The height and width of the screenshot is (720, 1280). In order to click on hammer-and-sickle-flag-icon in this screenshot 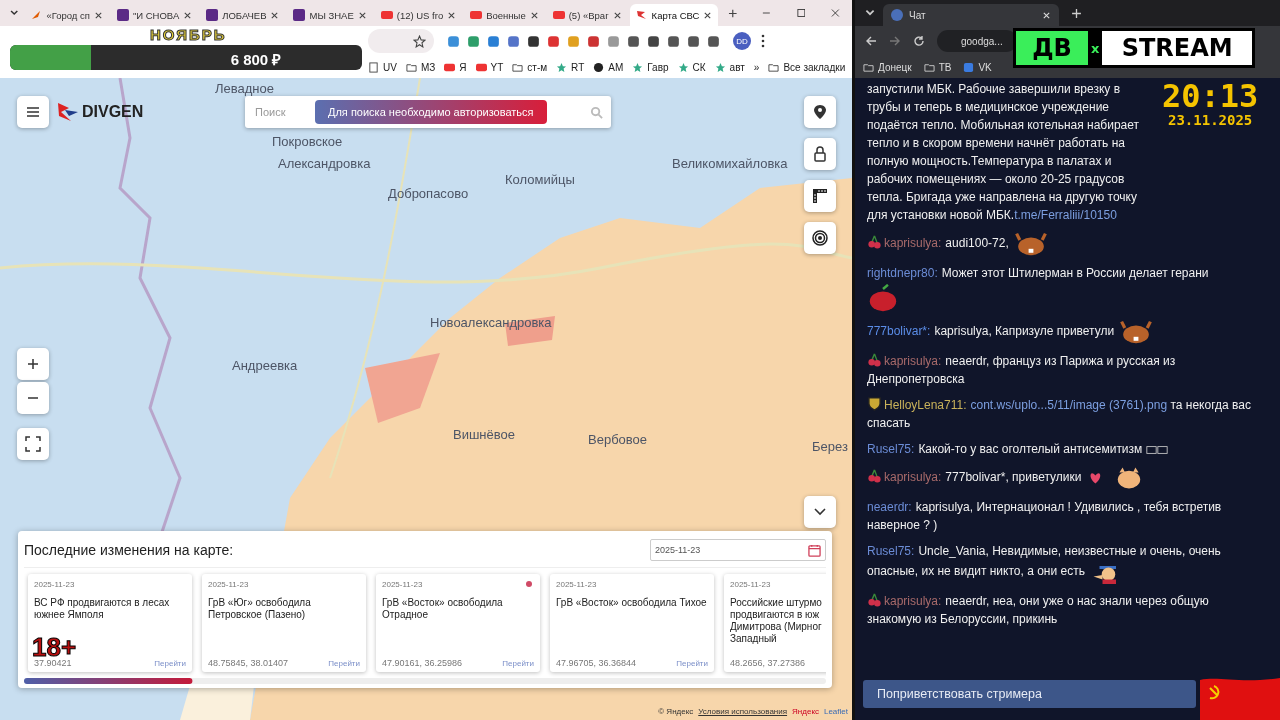, I will do `click(1240, 698)`.